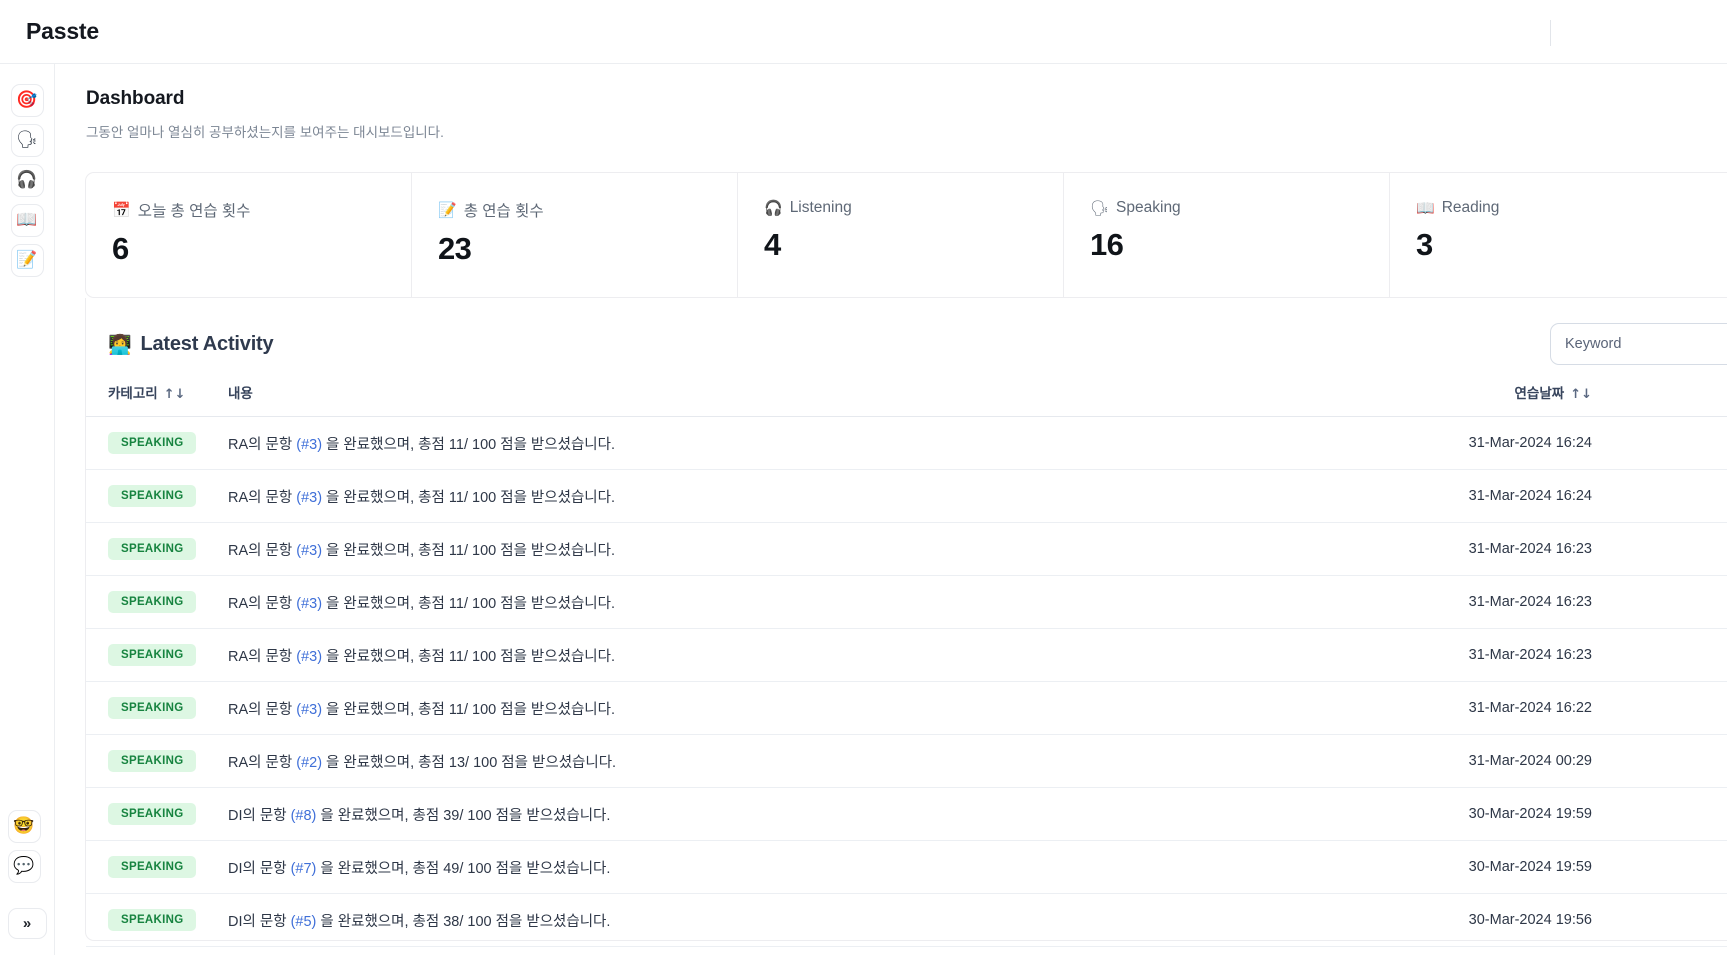 The image size is (1727, 955). I want to click on sidebar-item-writing: 📝, so click(27, 260).